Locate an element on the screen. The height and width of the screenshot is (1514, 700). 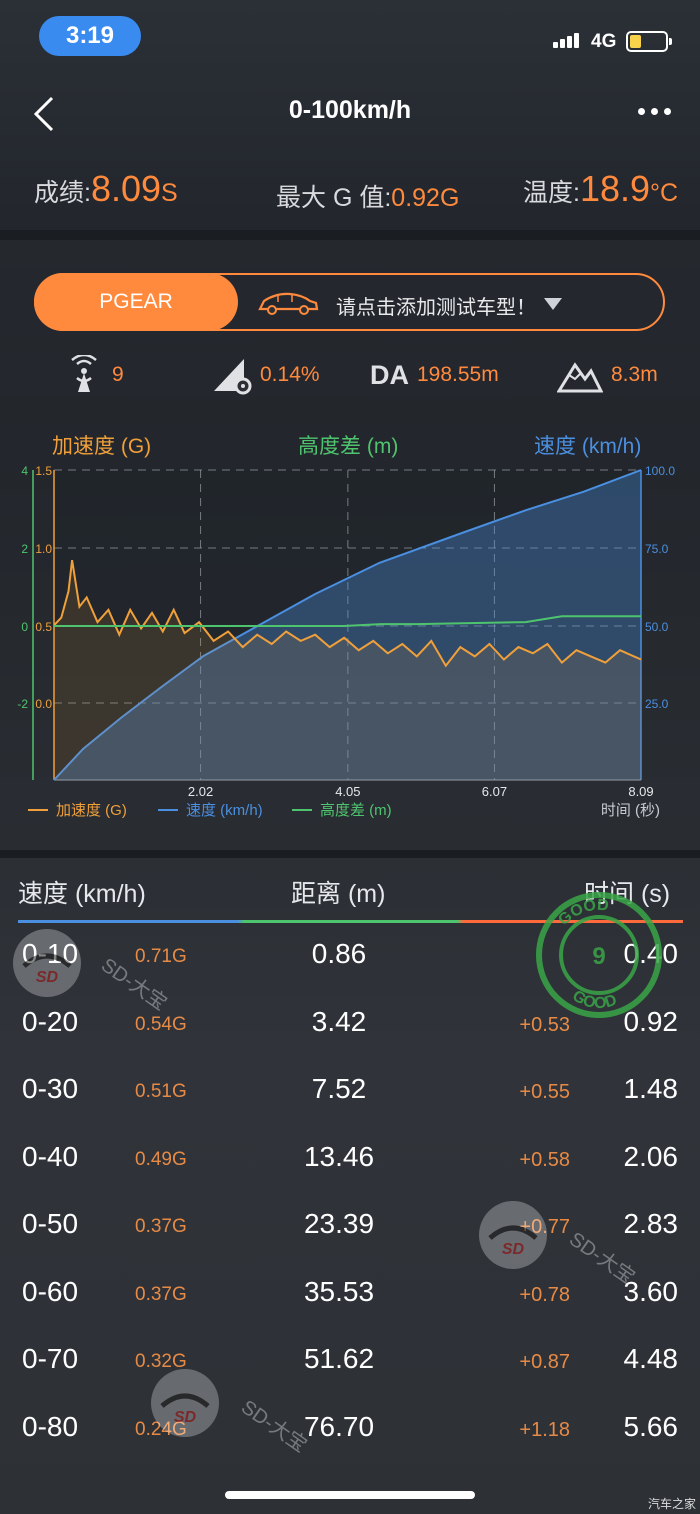
vehicle-selector: PGEAR 请点击添加测试车型！ is located at coordinates (349, 302).